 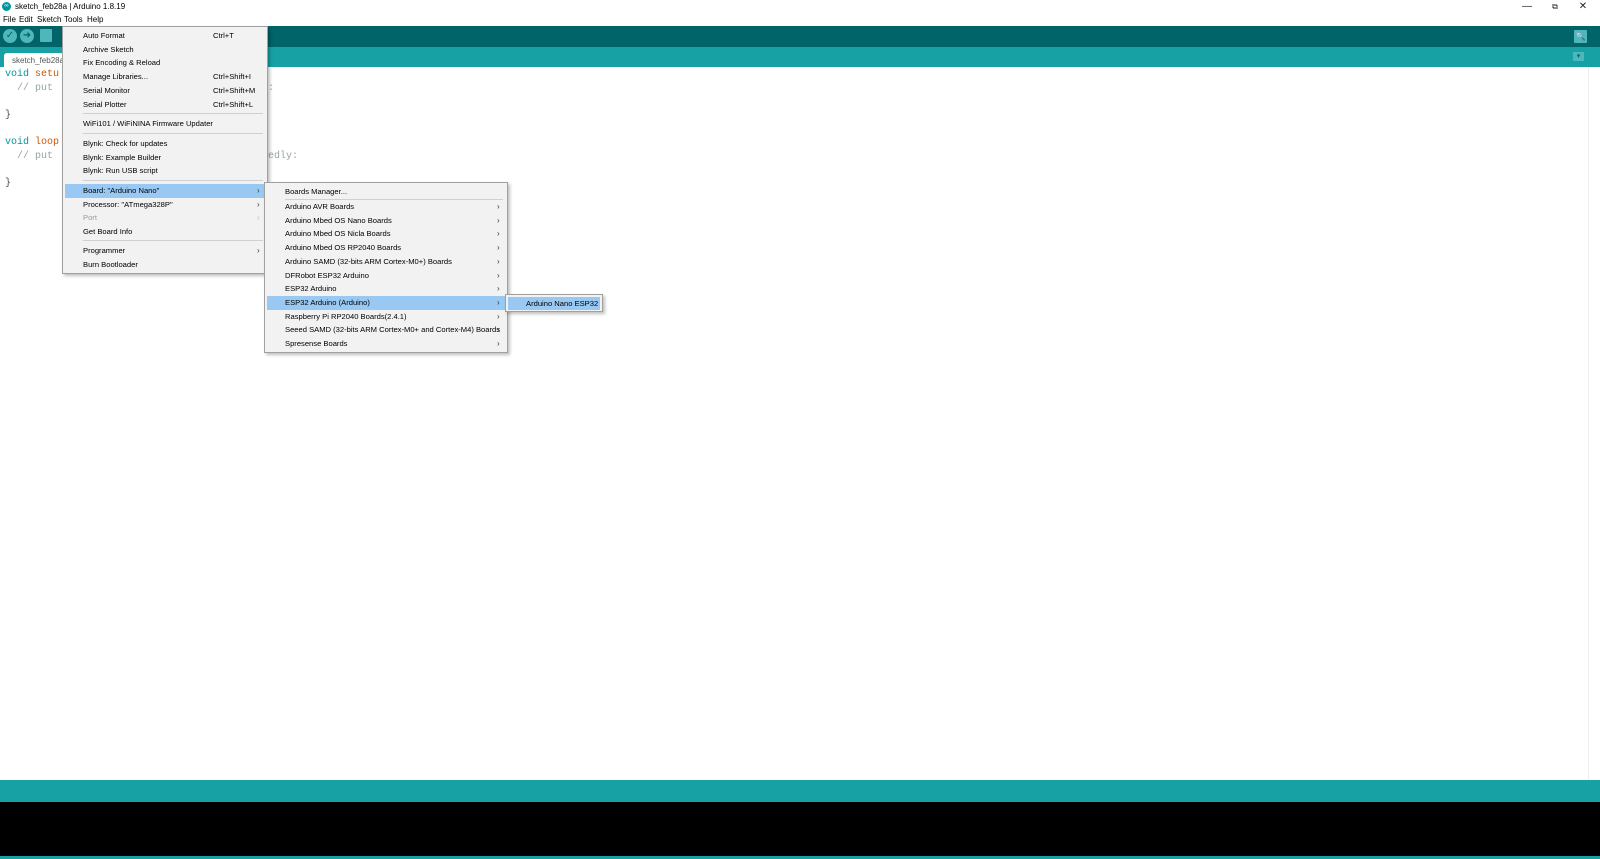 I want to click on code-fragment: :, so click(x=271, y=88).